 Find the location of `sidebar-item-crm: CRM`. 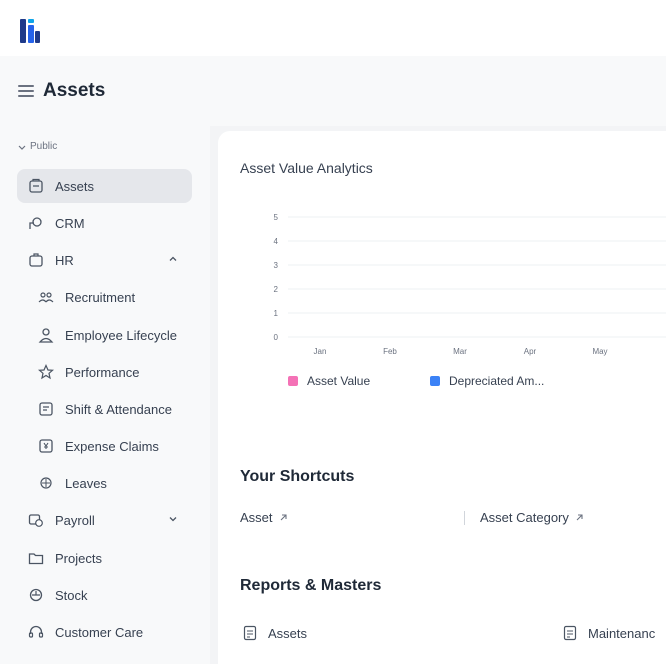

sidebar-item-crm: CRM is located at coordinates (104, 223).